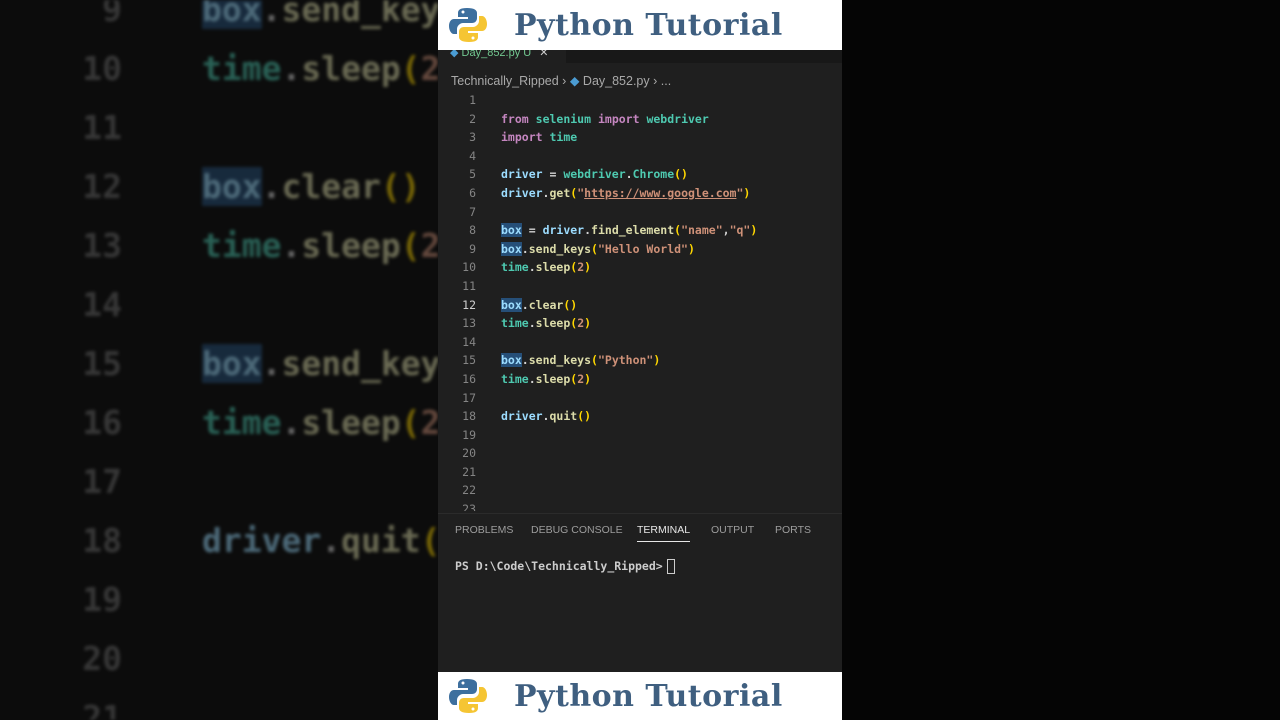 Image resolution: width=1280 pixels, height=720 pixels. What do you see at coordinates (469, 471) in the screenshot?
I see `line-number: 21` at bounding box center [469, 471].